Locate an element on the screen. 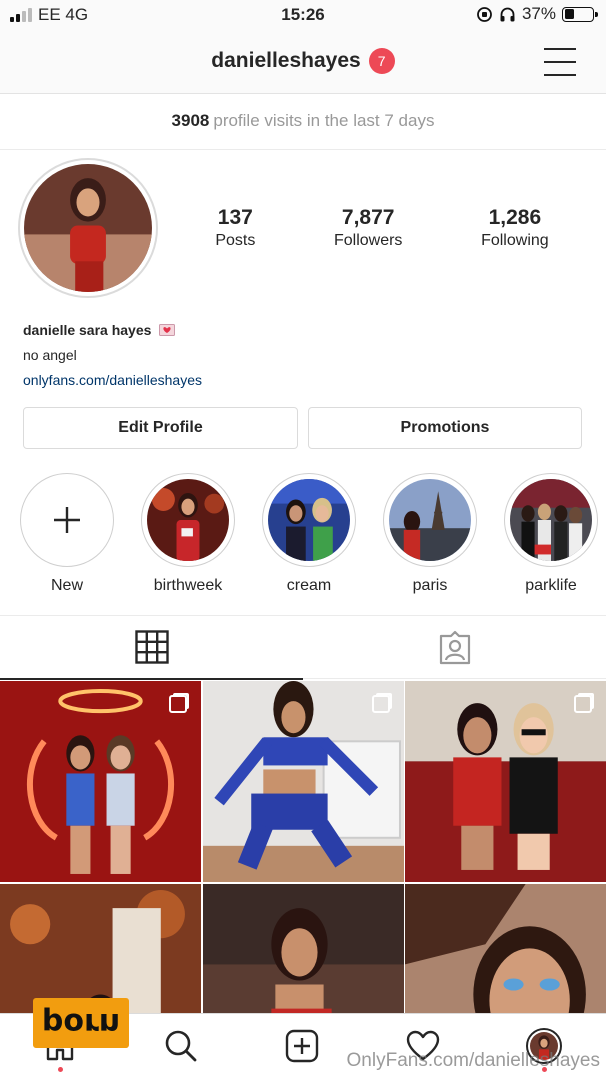  tab-tagged is located at coordinates (454, 648).